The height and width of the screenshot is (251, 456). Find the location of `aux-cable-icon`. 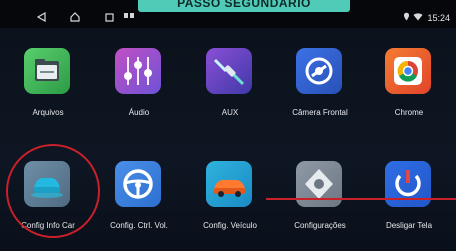

aux-cable-icon is located at coordinates (229, 71).